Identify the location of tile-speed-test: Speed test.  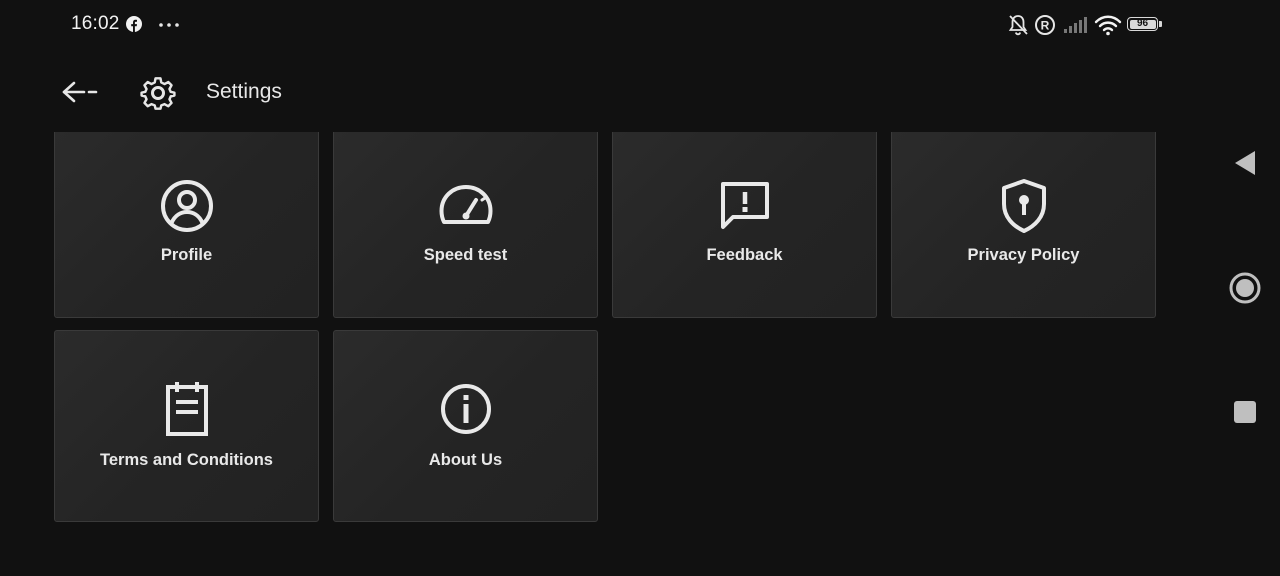
(465, 225).